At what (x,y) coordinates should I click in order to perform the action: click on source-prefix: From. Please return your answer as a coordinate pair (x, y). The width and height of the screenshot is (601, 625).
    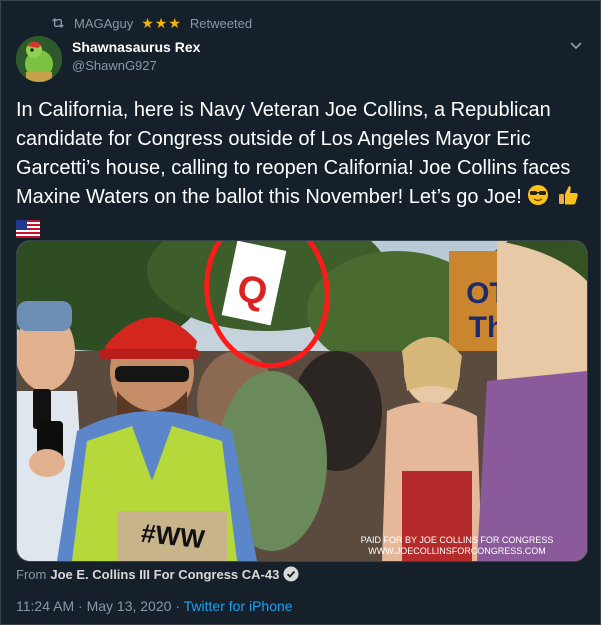
    Looking at the image, I should click on (31, 574).